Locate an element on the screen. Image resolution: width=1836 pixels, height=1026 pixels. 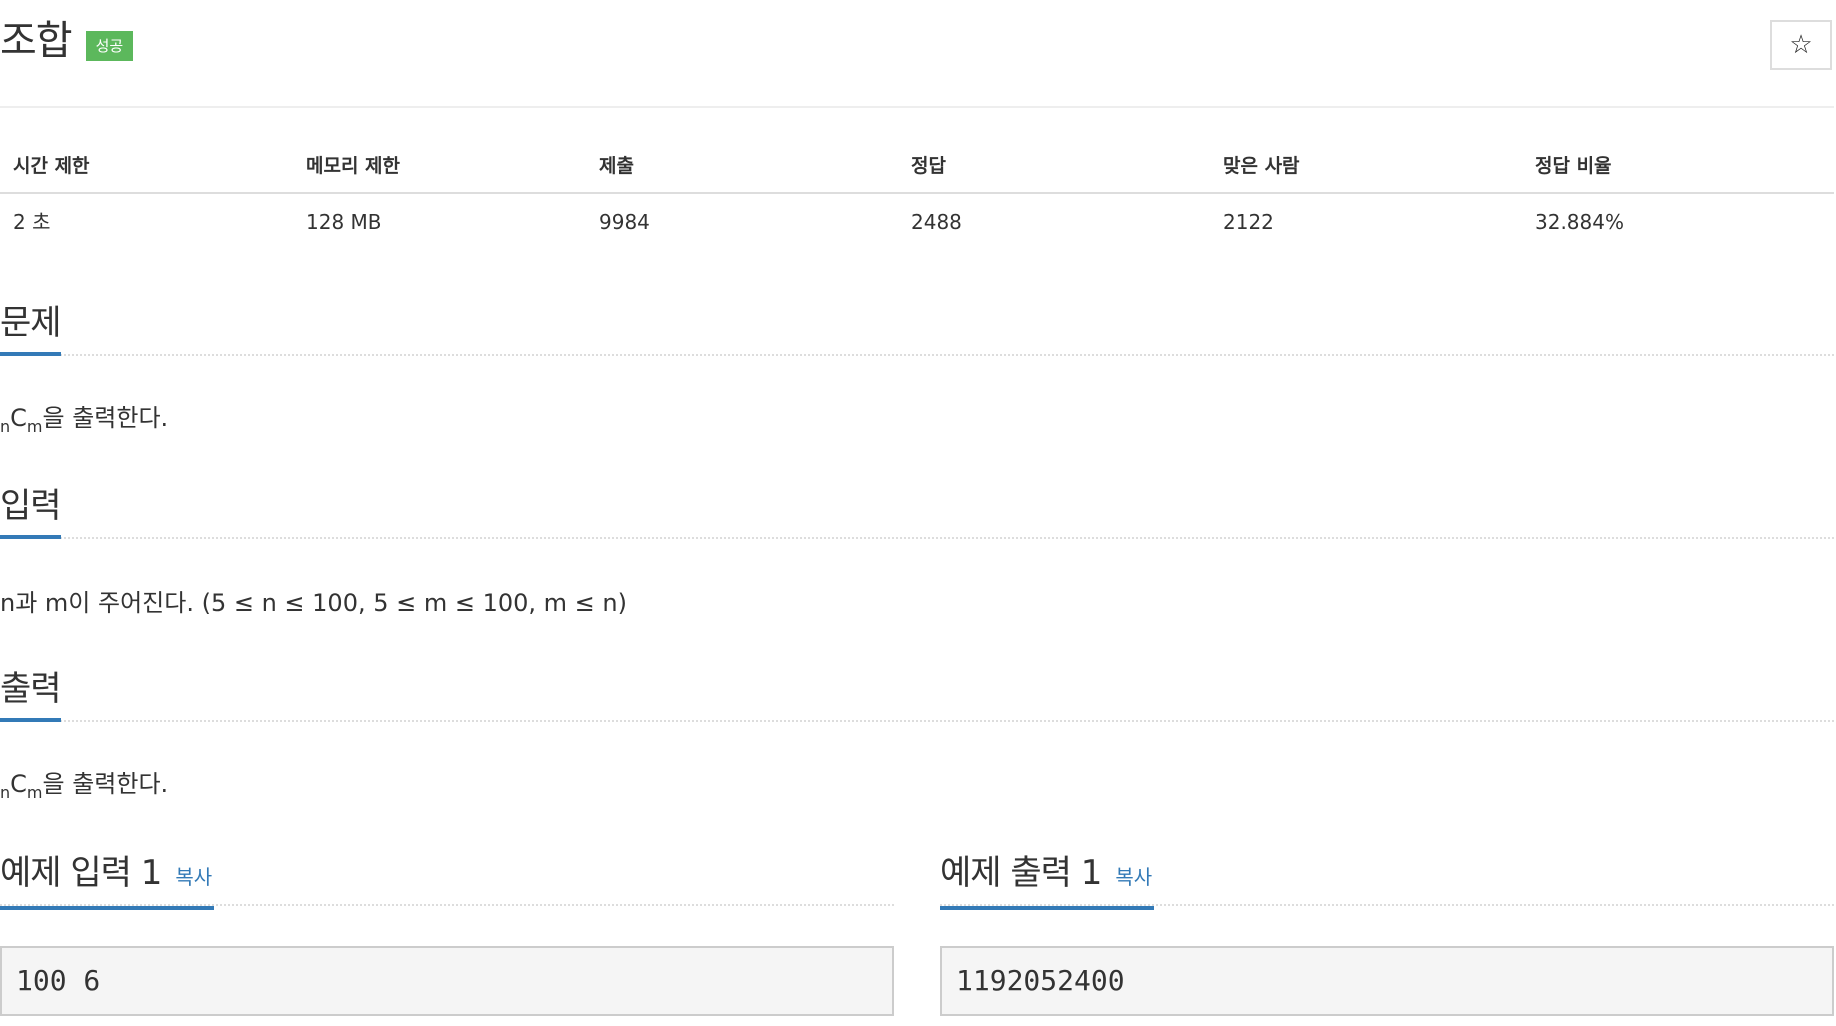
sample-output-title: 예제 출력 1 복사 is located at coordinates (1047, 879).